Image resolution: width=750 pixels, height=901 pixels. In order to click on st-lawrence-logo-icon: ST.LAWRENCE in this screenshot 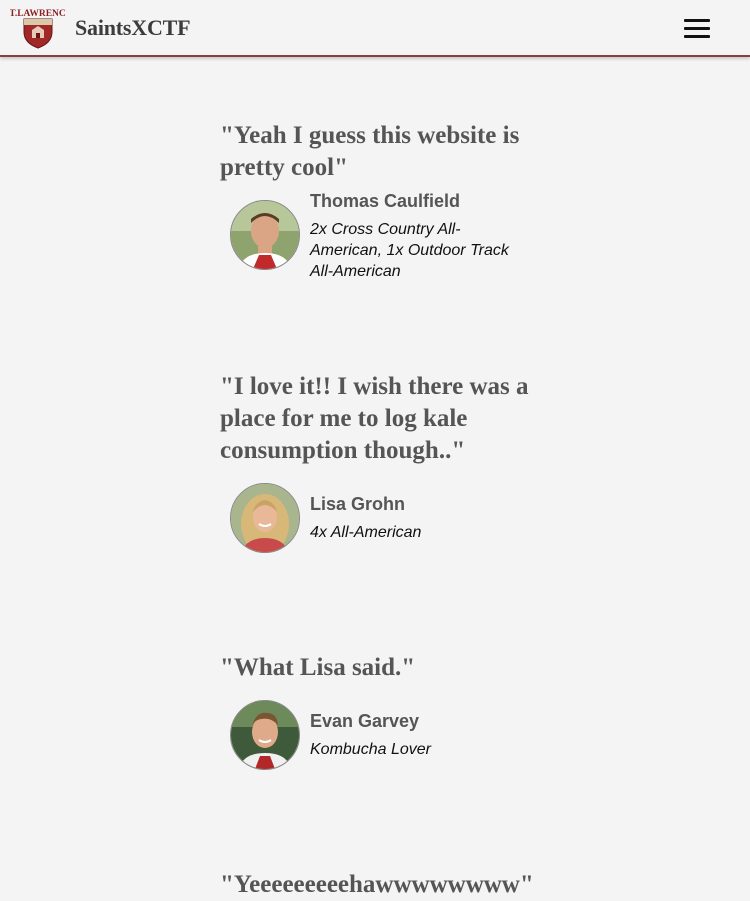, I will do `click(38, 28)`.